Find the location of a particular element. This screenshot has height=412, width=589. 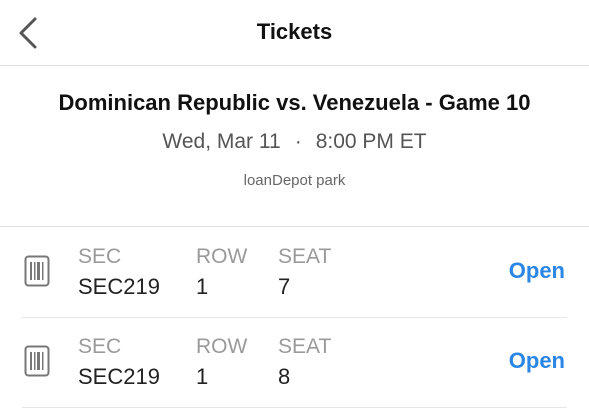

page-title: Tickets is located at coordinates (294, 31).